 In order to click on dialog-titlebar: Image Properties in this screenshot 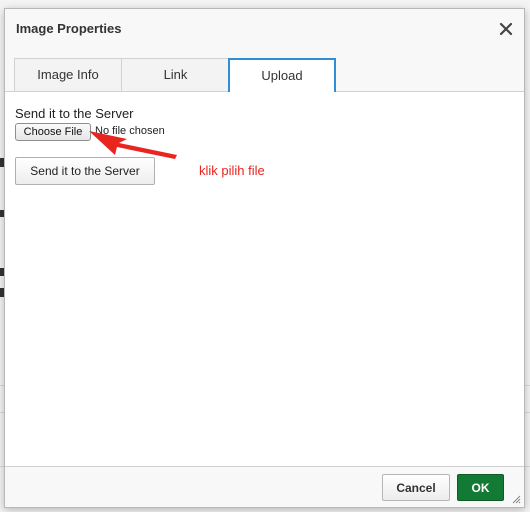, I will do `click(264, 29)`.